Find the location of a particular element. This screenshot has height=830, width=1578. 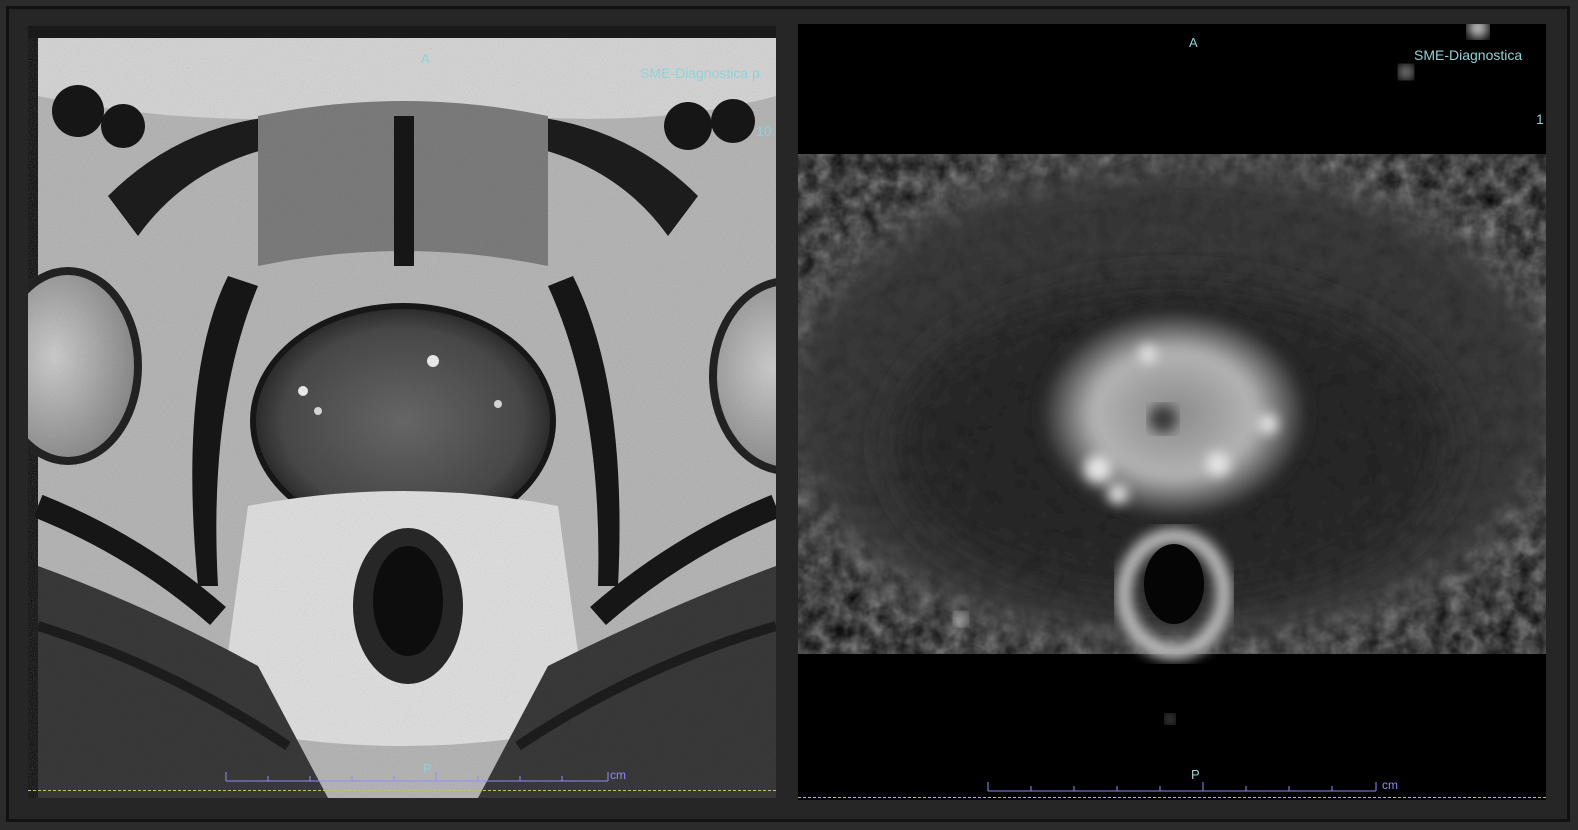

corner-value: 1 is located at coordinates (1540, 119).